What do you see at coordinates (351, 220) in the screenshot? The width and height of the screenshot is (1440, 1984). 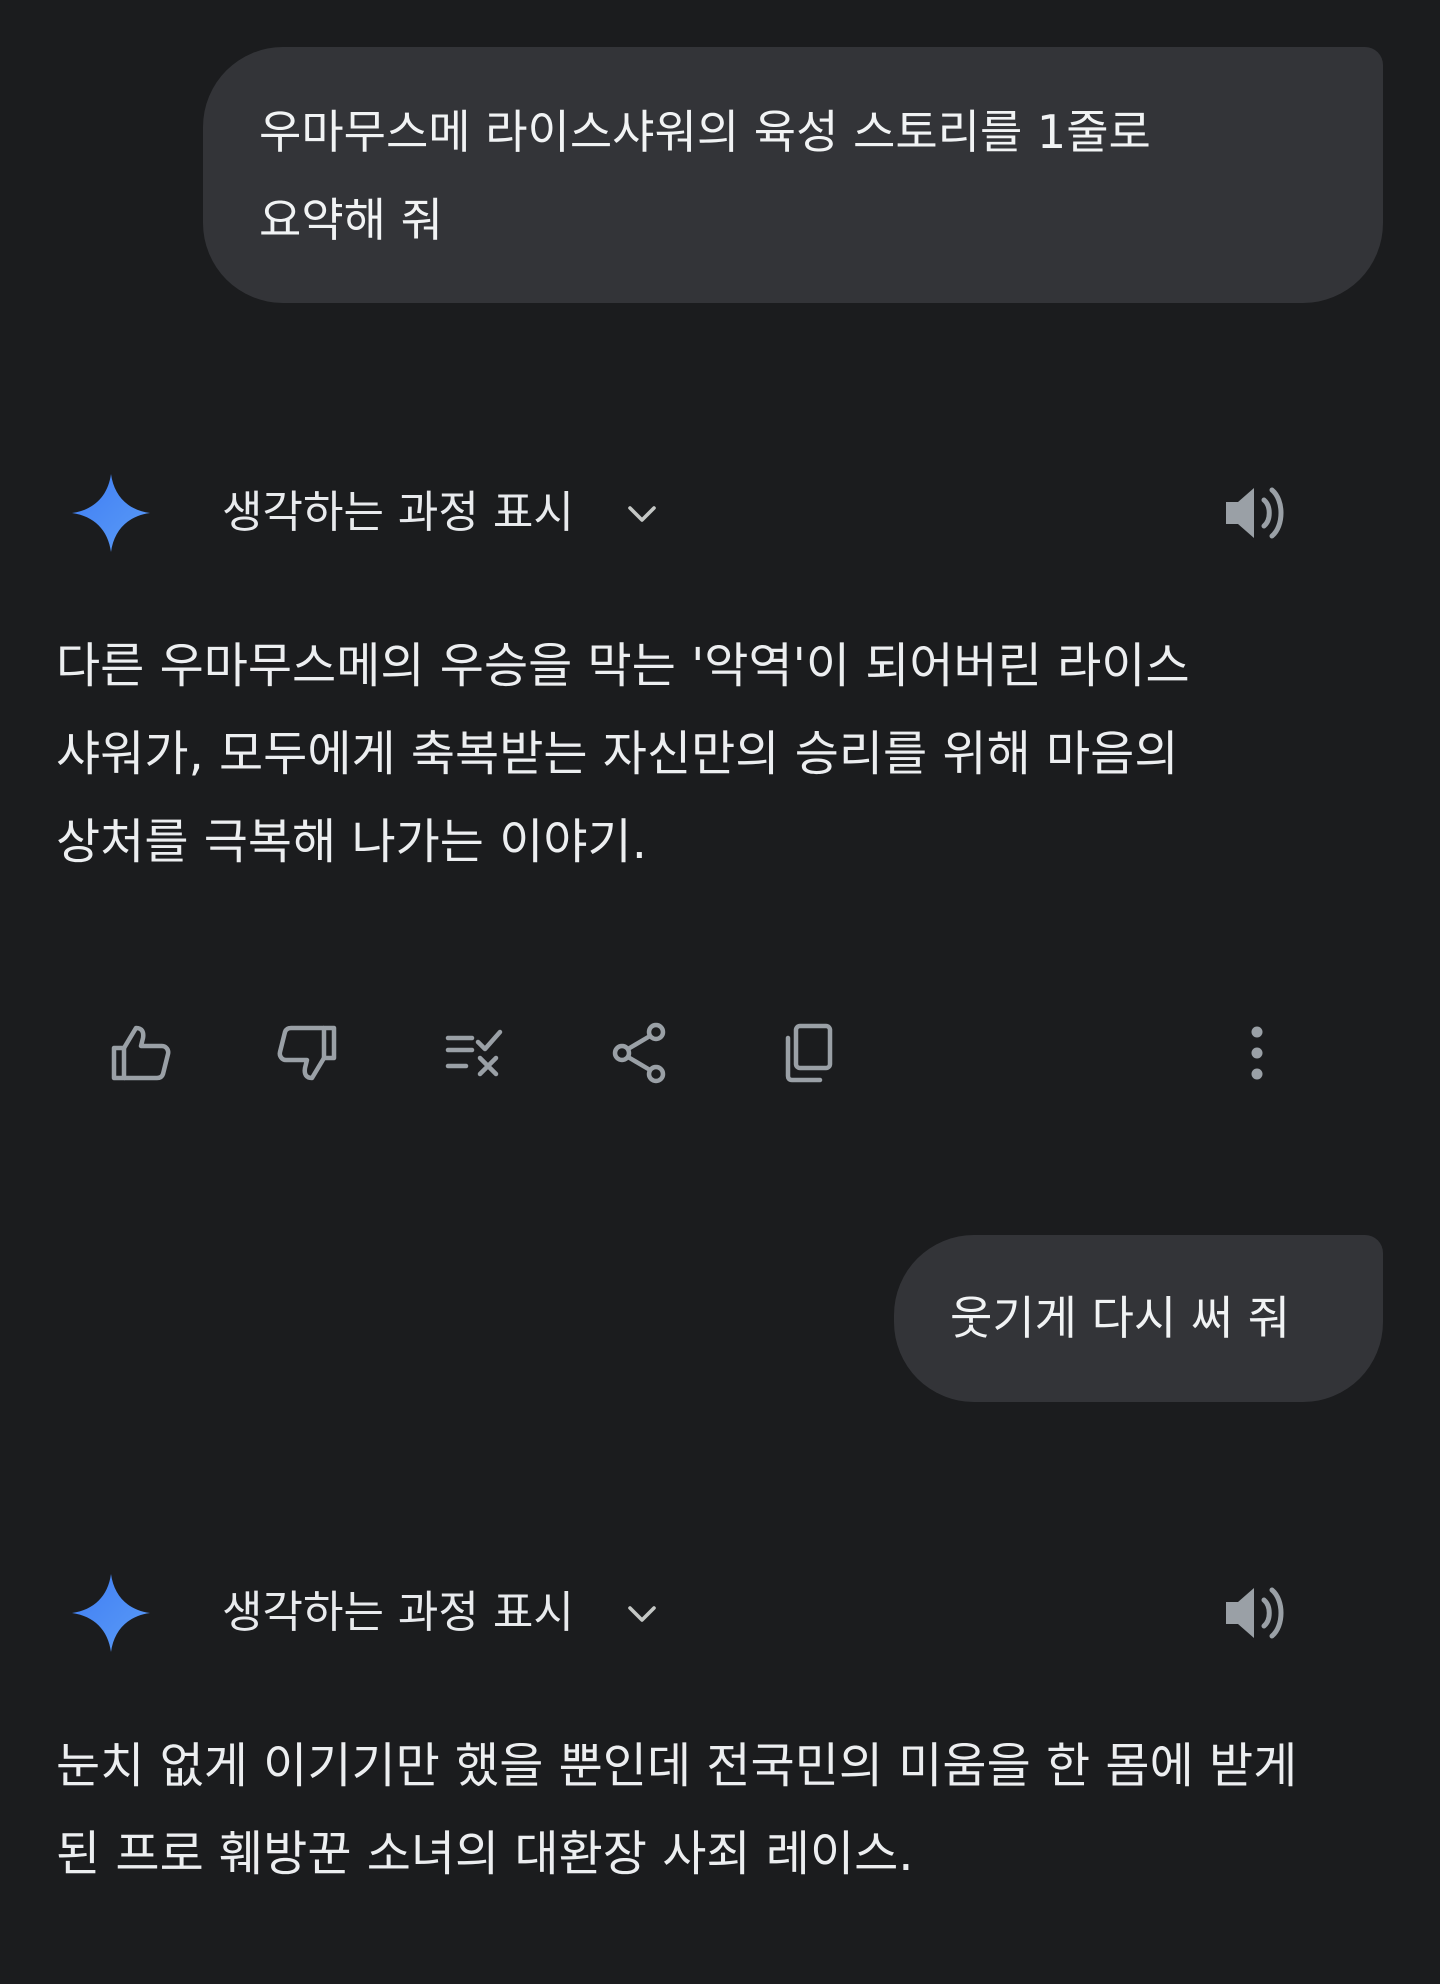 I see `user-message-line: 요약해 줘` at bounding box center [351, 220].